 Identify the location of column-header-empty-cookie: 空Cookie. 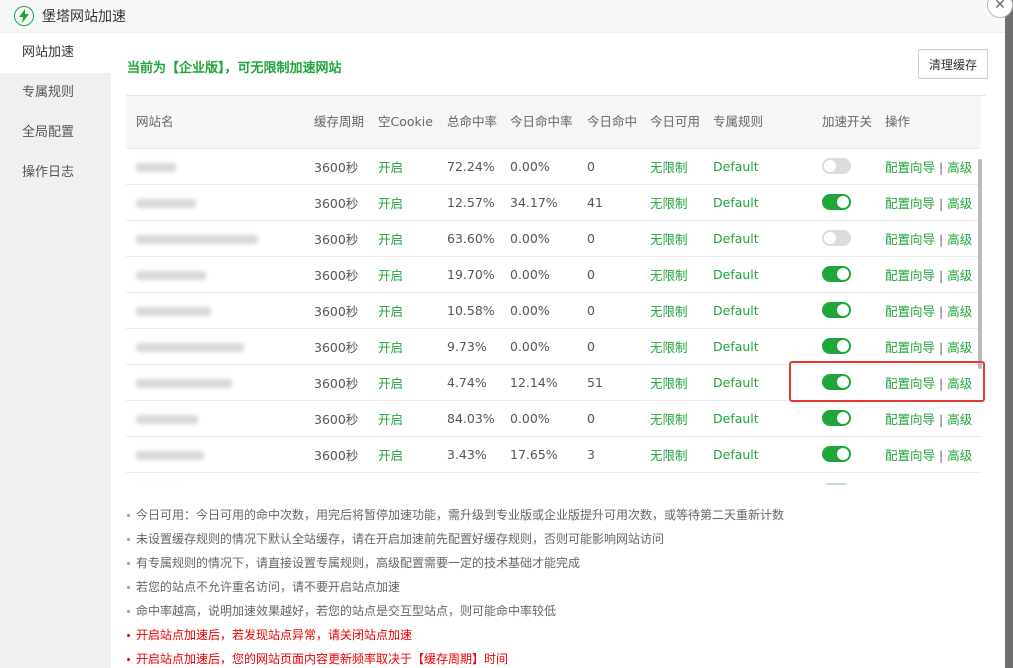
(405, 122).